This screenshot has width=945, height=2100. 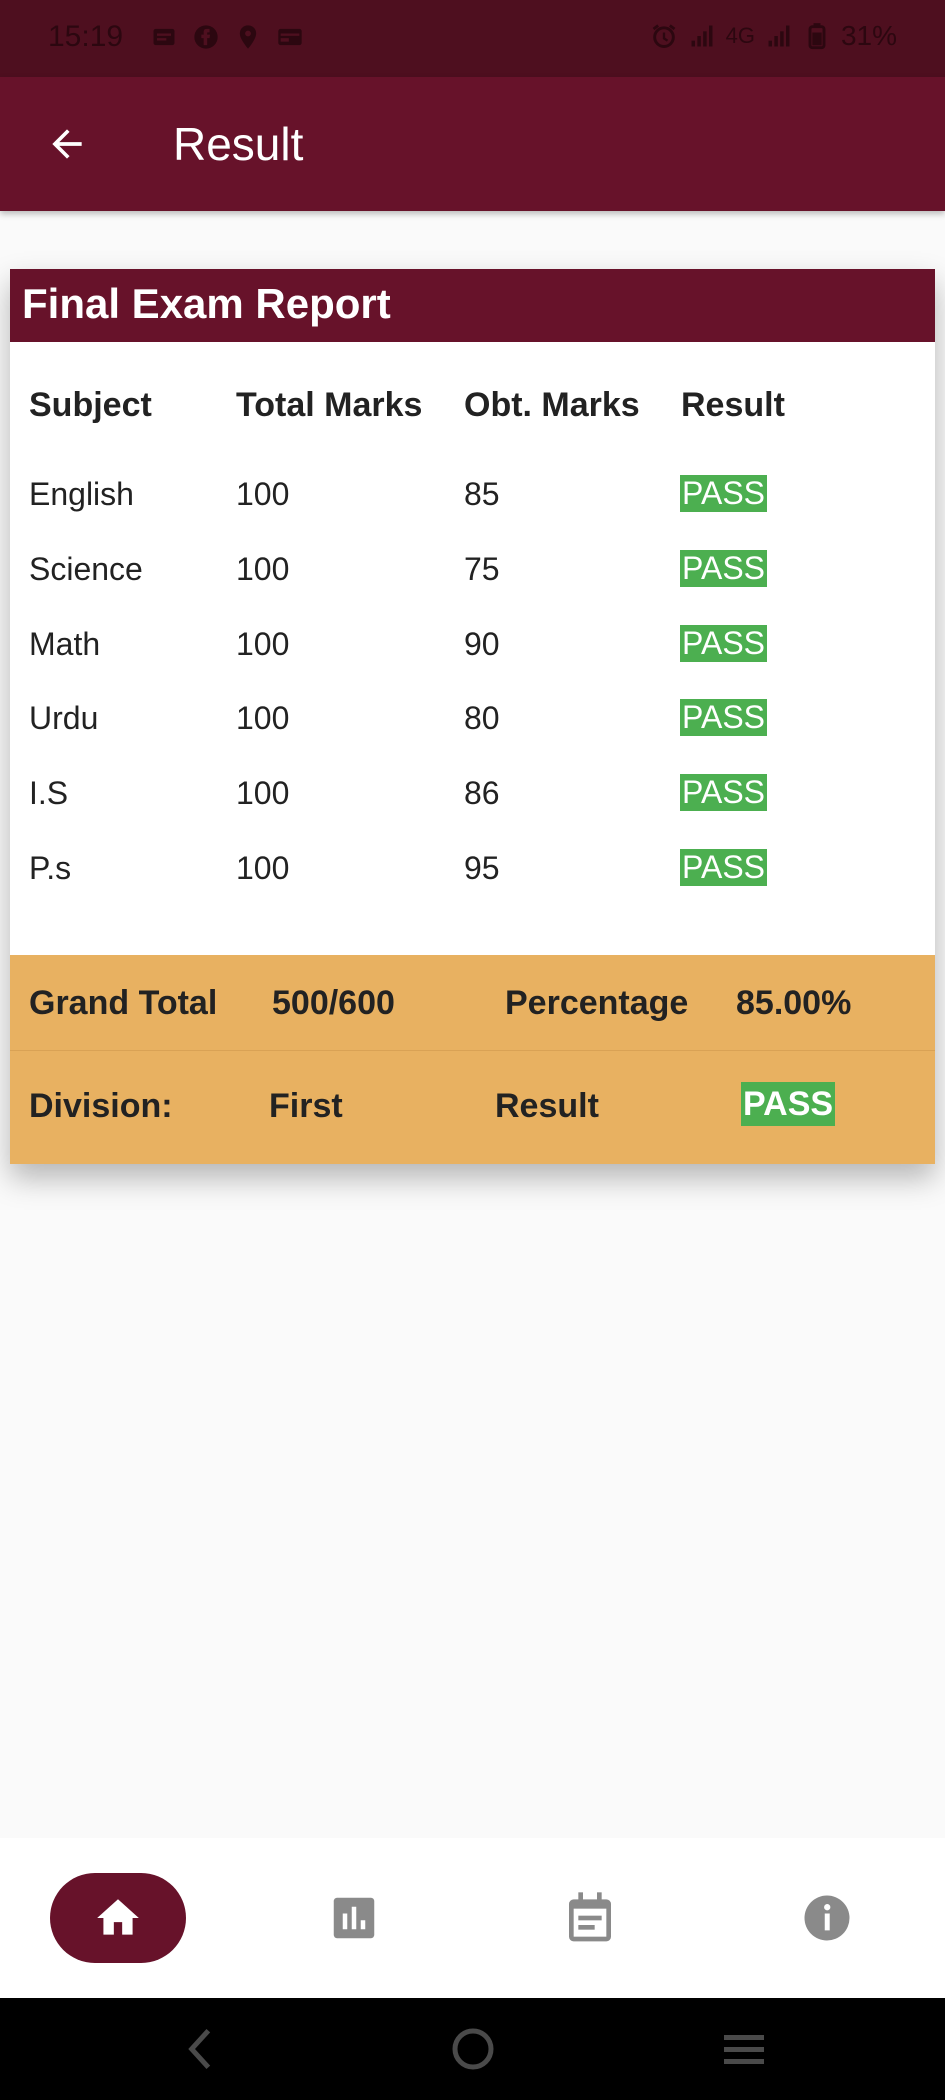 What do you see at coordinates (817, 36) in the screenshot?
I see `battery-icon` at bounding box center [817, 36].